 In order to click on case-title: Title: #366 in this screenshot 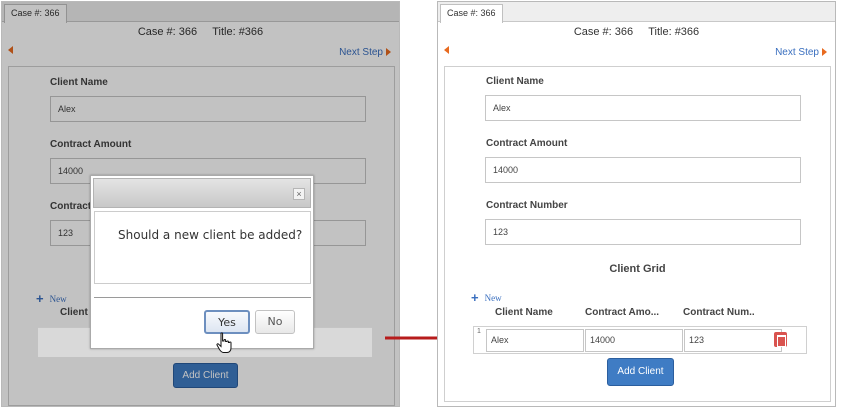, I will do `click(674, 32)`.